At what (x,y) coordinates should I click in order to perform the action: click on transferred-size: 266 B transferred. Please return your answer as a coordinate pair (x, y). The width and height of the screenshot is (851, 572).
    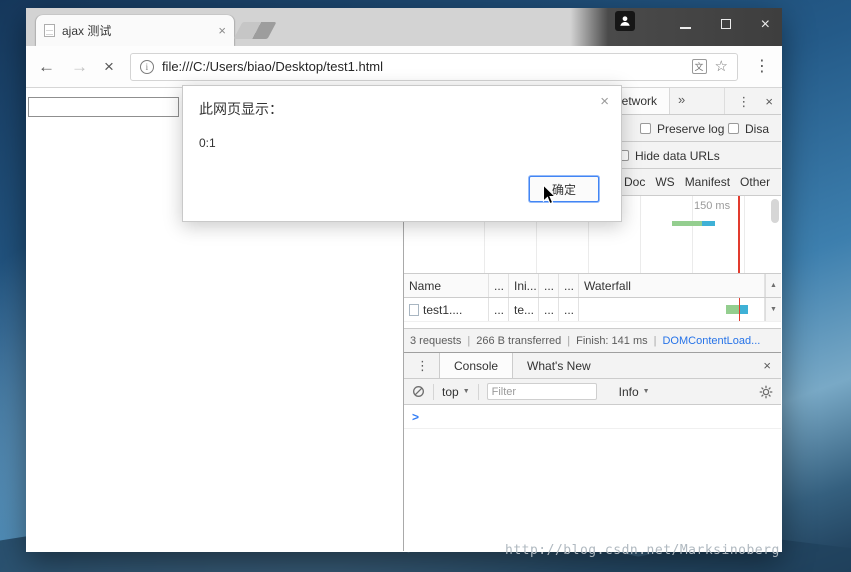
    Looking at the image, I should click on (519, 340).